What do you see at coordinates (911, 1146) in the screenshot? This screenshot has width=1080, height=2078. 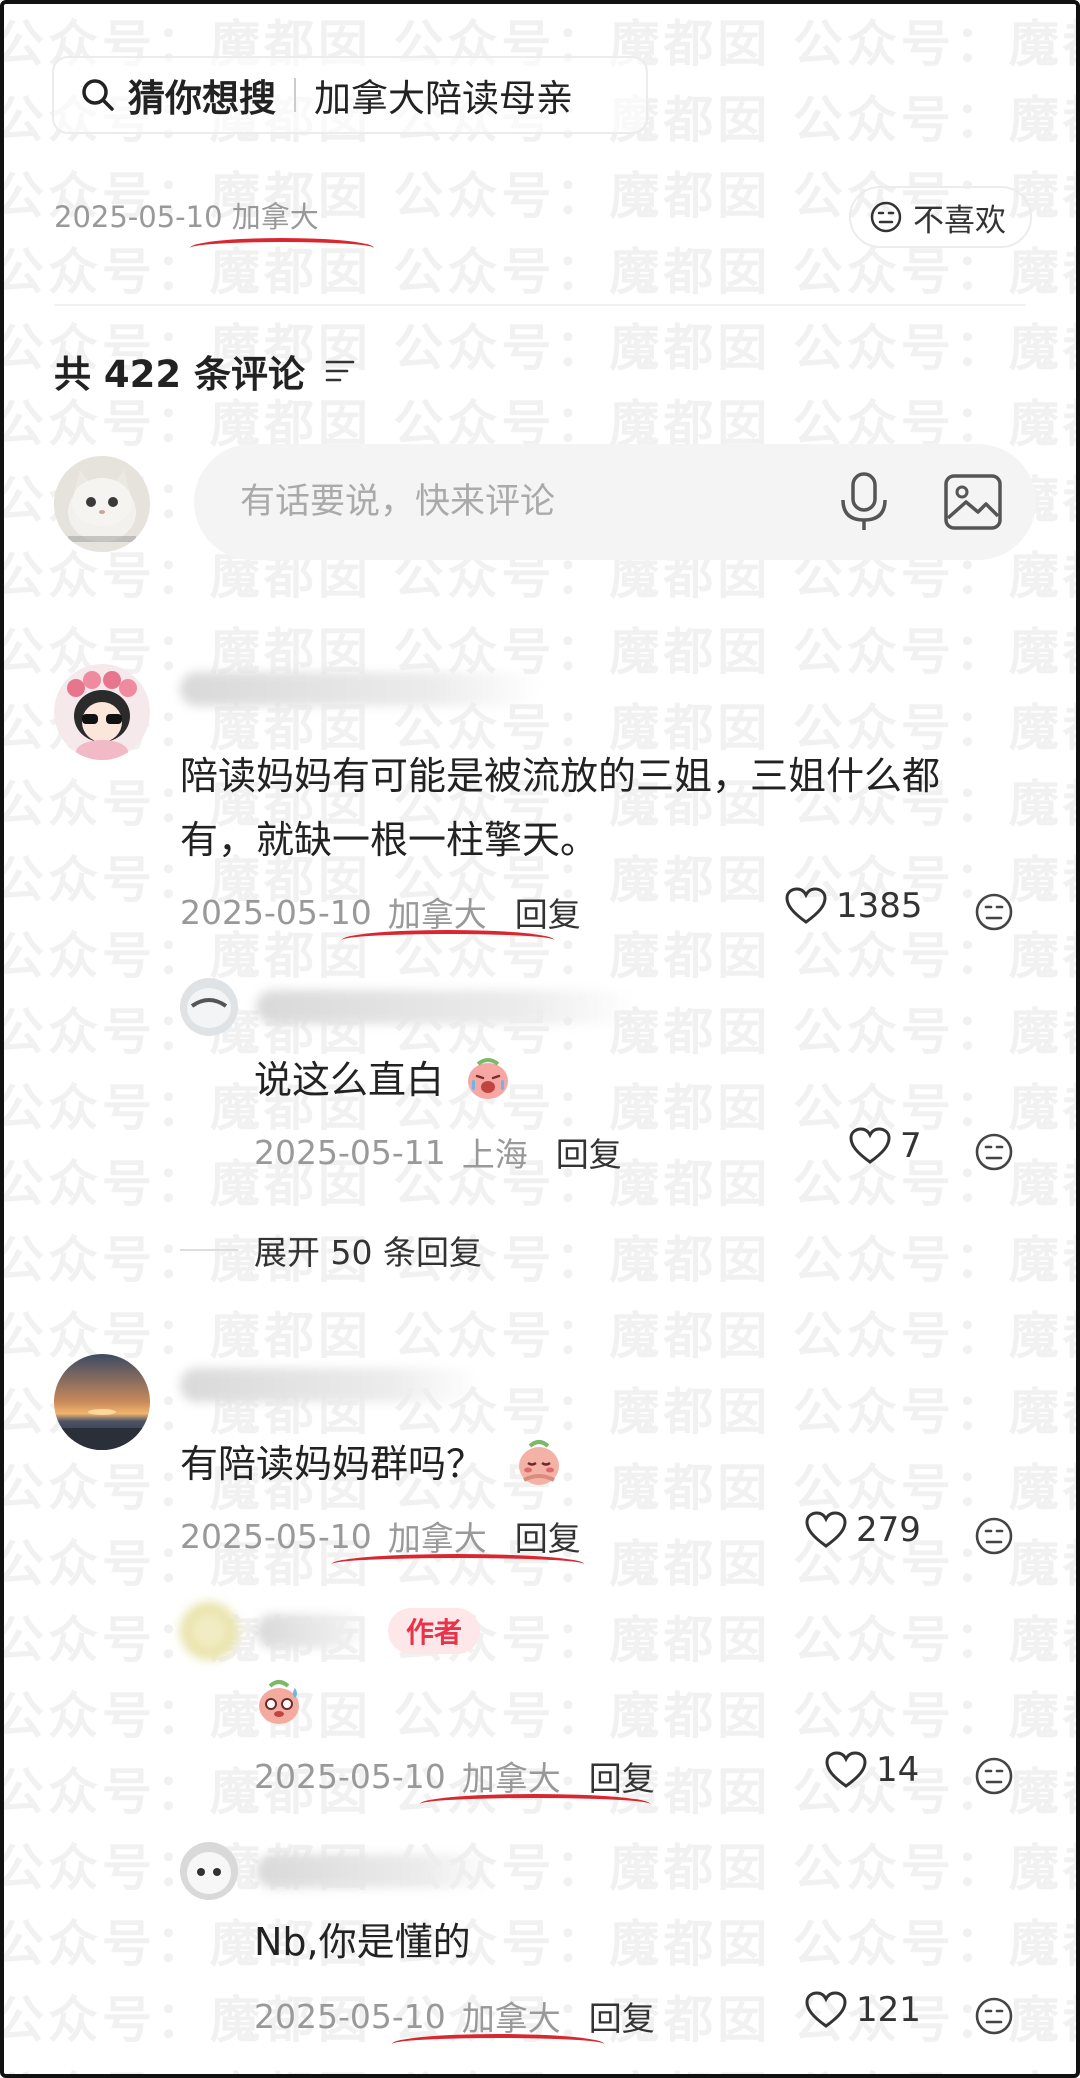 I see `like-count: 7` at bounding box center [911, 1146].